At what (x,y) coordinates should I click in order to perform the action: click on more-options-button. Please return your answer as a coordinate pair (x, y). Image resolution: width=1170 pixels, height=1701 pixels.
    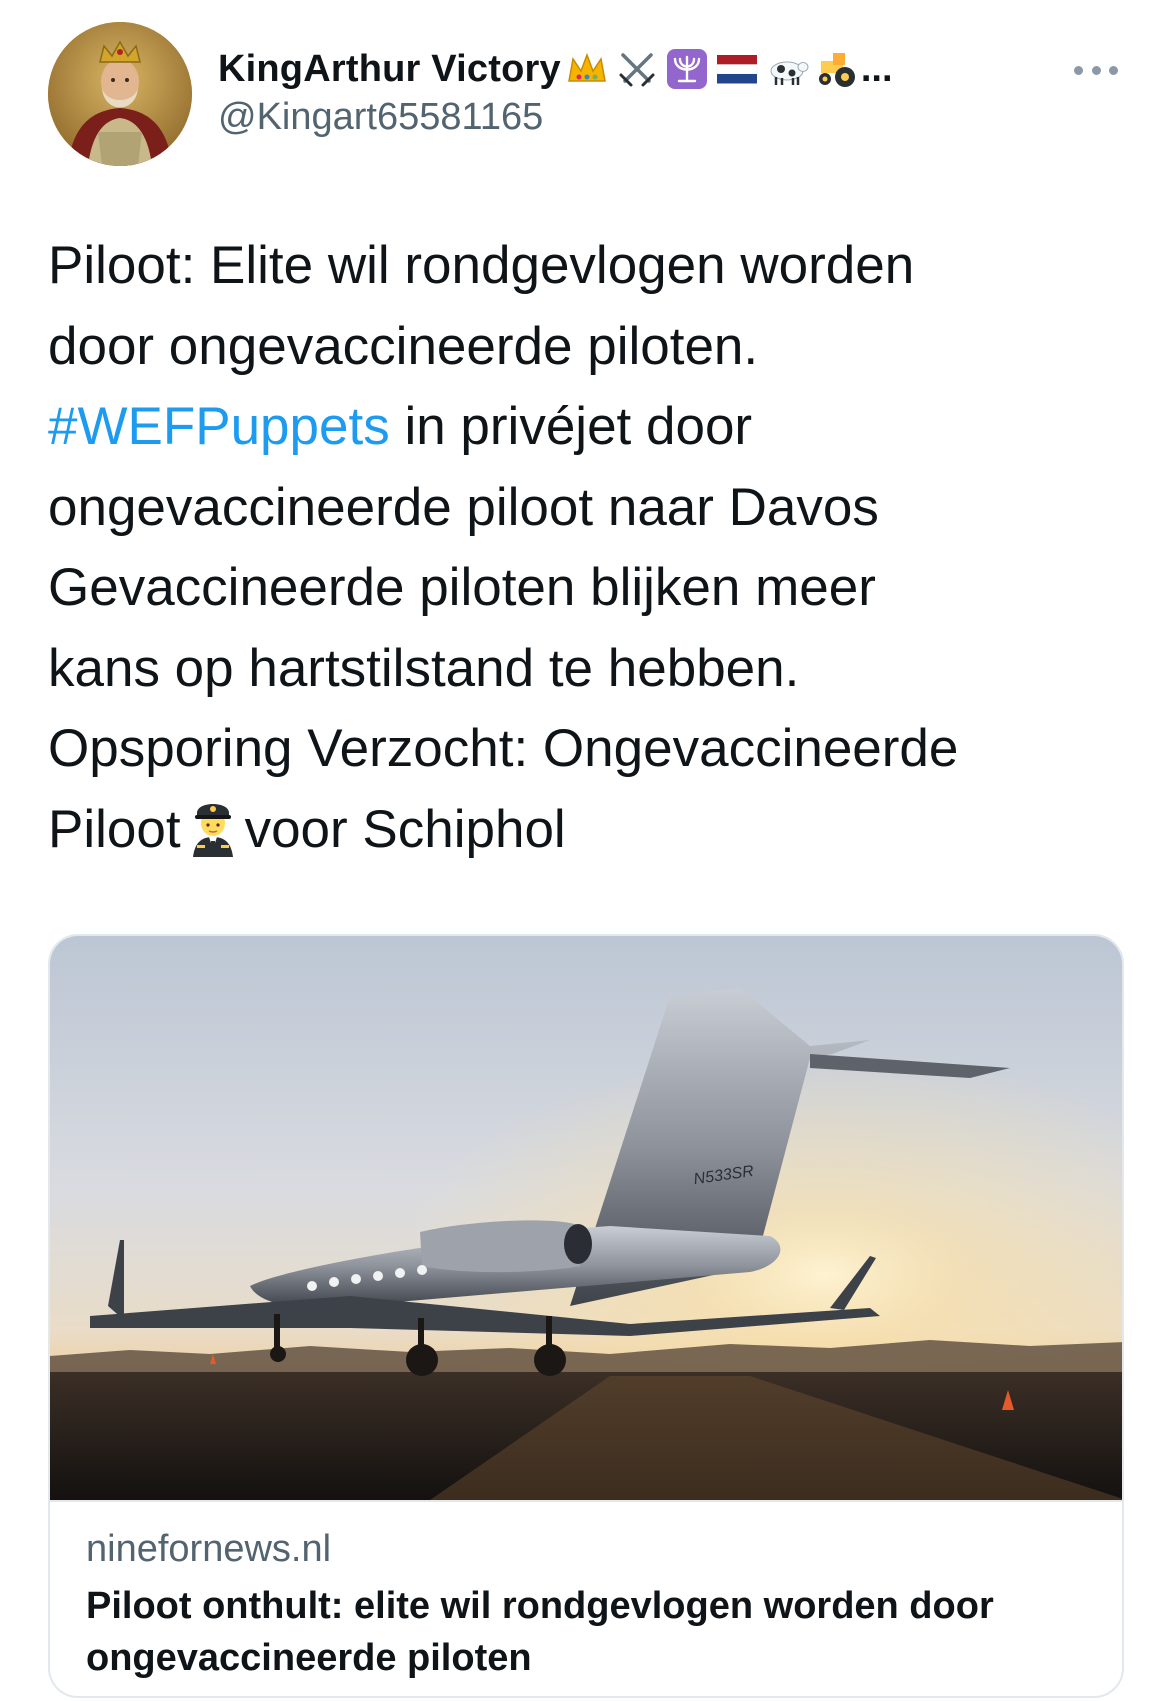
    Looking at the image, I should click on (1096, 70).